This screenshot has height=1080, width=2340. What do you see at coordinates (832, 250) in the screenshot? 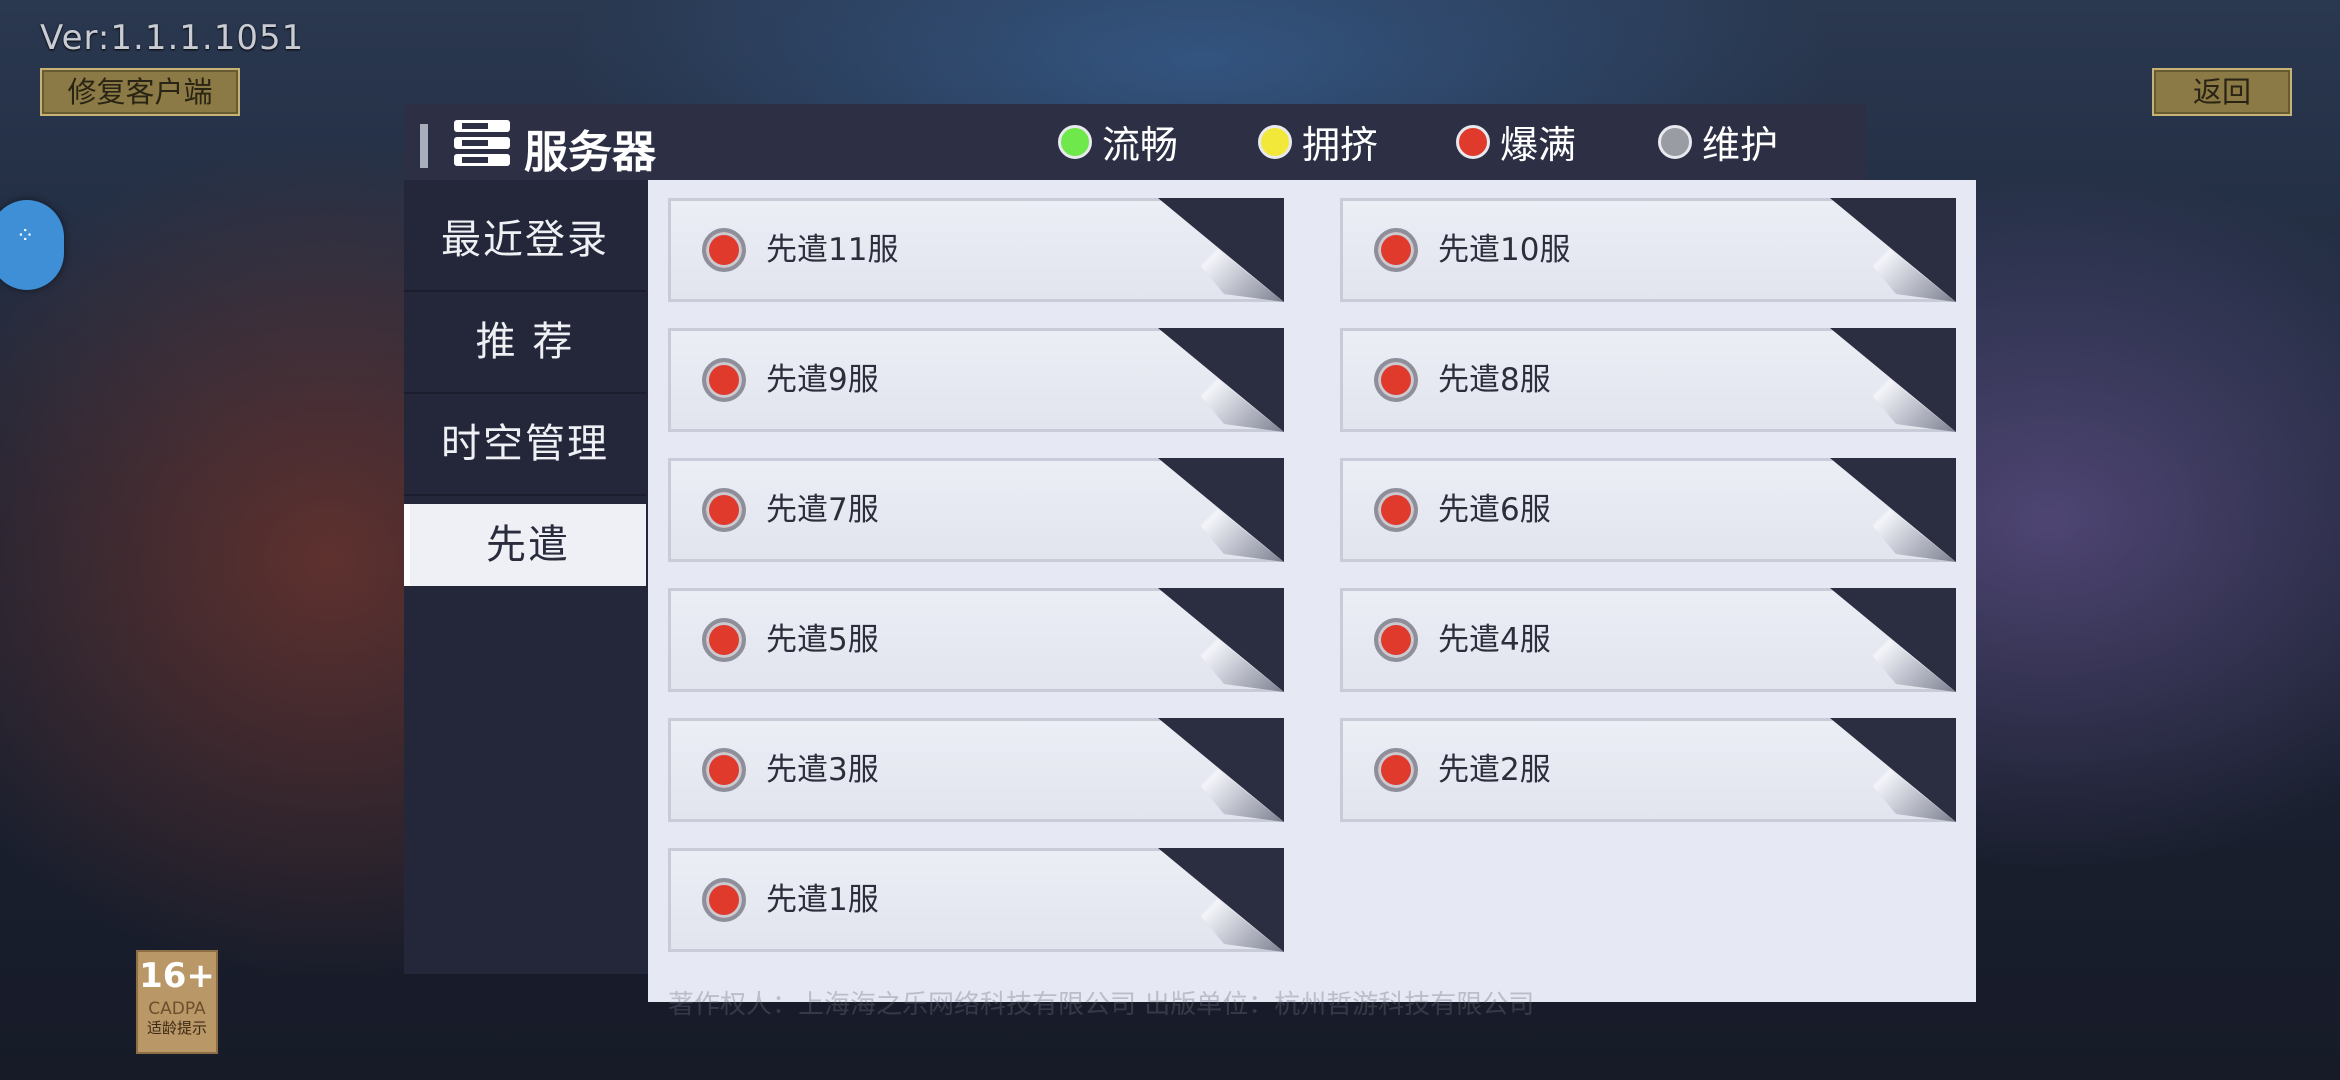
I see `server-name: 先遣11服` at bounding box center [832, 250].